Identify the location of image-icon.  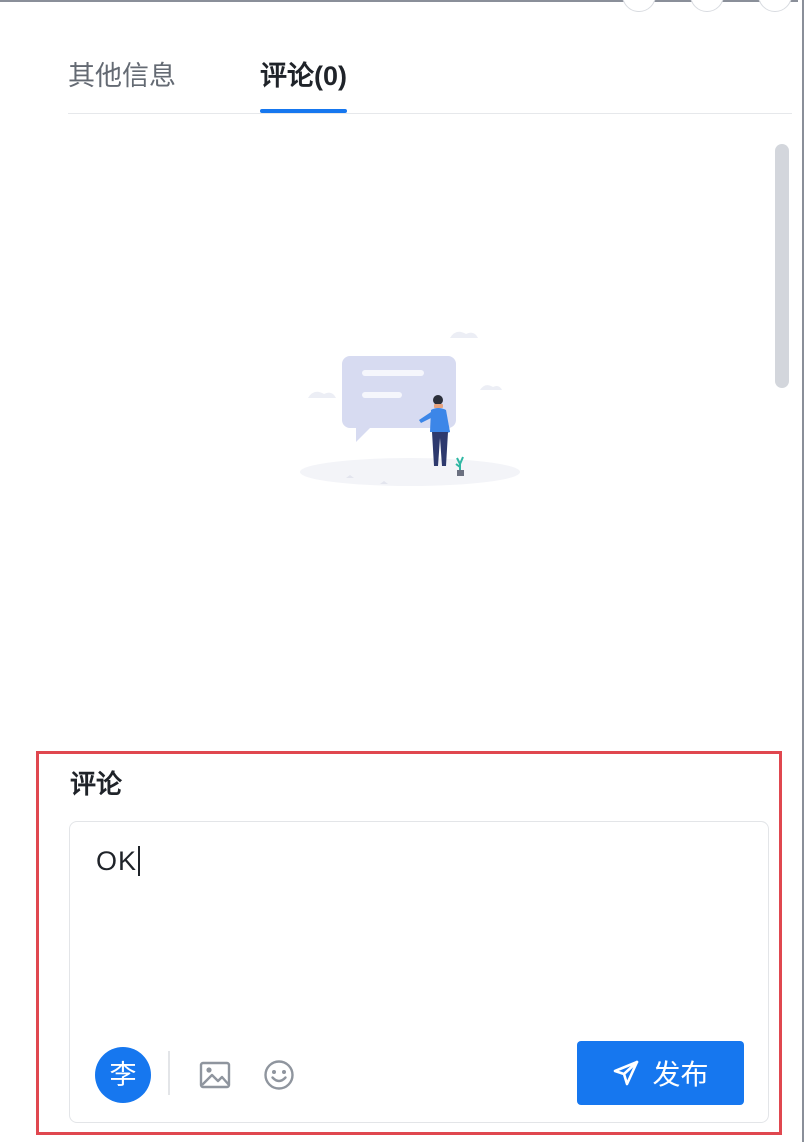
(215, 1075).